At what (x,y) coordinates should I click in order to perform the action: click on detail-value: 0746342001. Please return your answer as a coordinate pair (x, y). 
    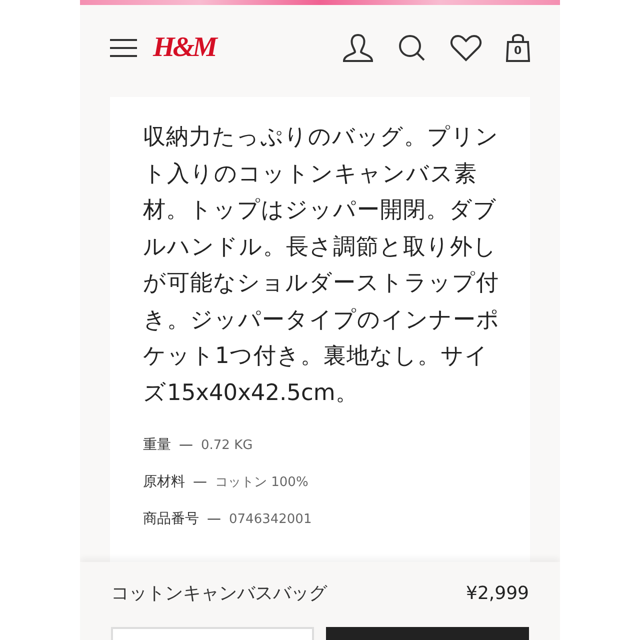
    Looking at the image, I should click on (270, 519).